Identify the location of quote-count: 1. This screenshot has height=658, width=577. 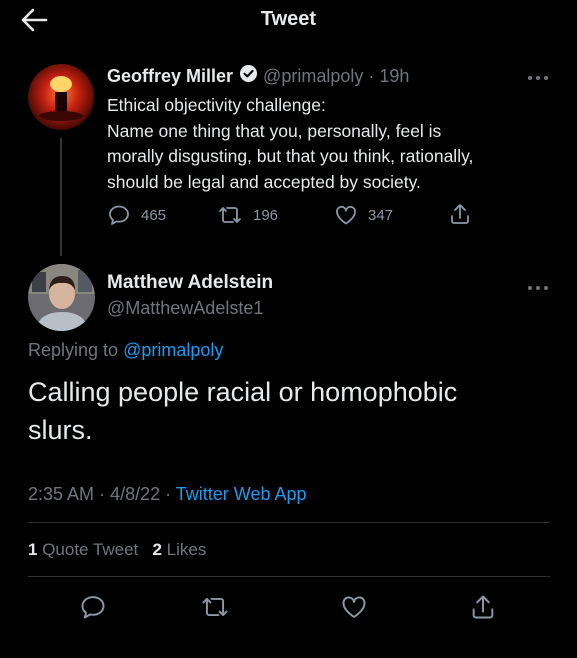
(33, 549).